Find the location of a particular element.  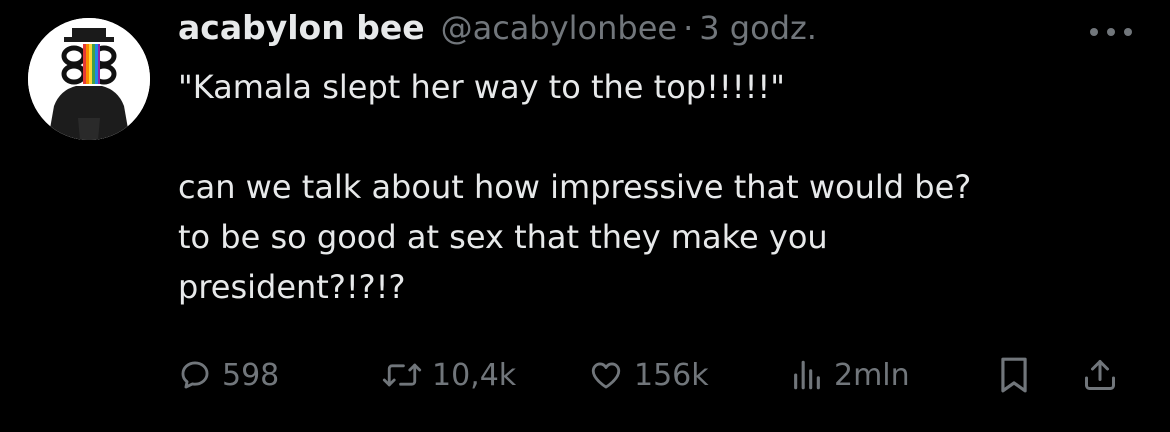

bookmark-icon is located at coordinates (1014, 375).